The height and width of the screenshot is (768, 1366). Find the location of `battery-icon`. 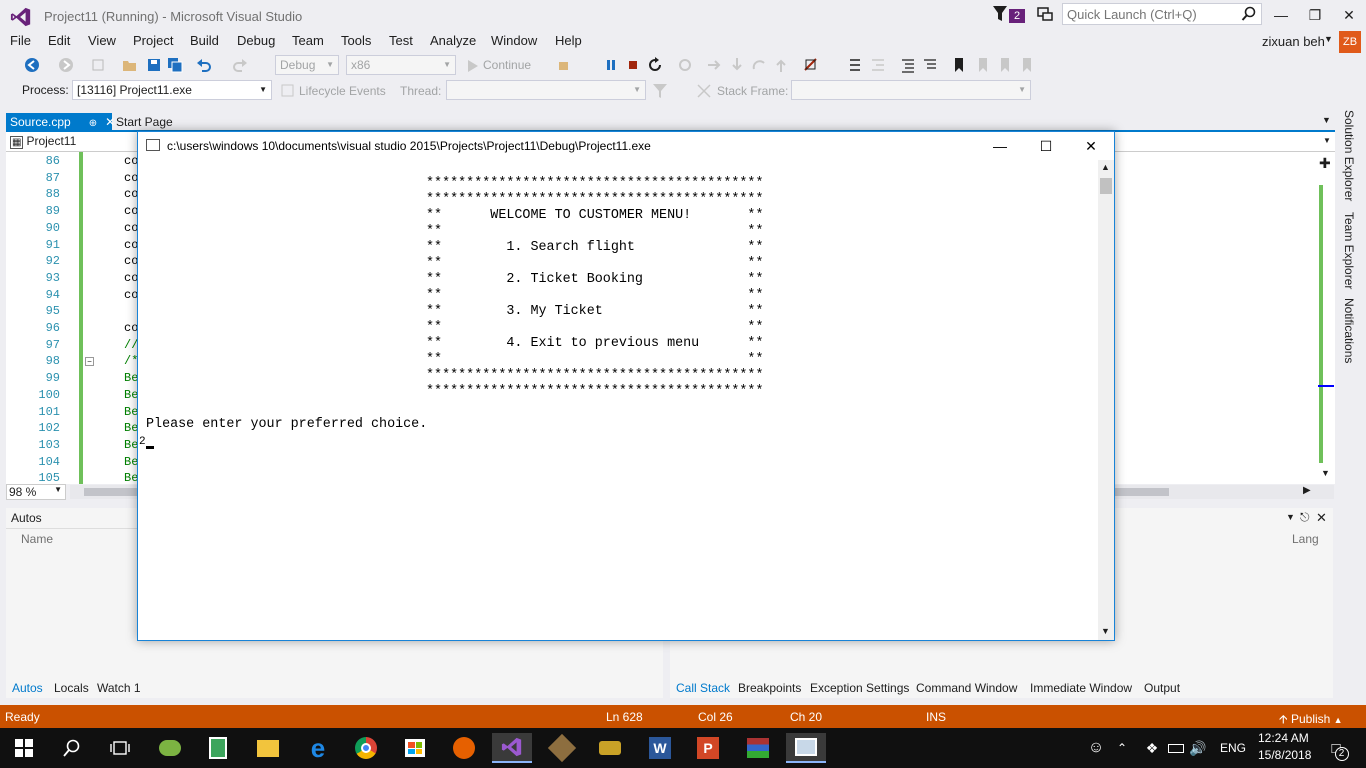

battery-icon is located at coordinates (1176, 748).